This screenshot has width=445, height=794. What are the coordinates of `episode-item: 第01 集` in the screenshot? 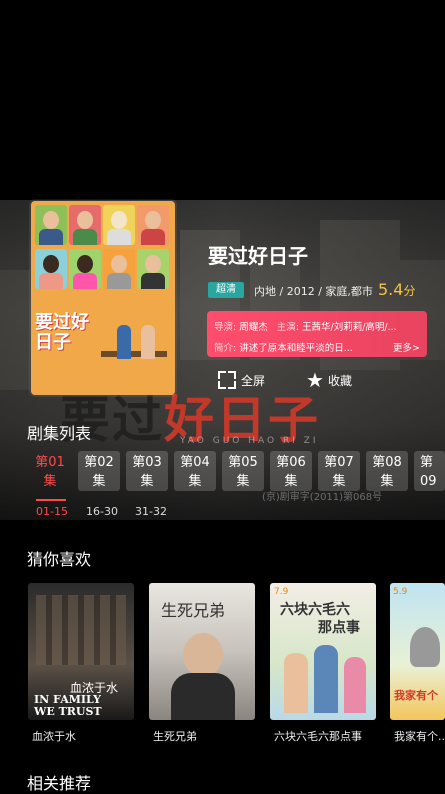 It's located at (50, 471).